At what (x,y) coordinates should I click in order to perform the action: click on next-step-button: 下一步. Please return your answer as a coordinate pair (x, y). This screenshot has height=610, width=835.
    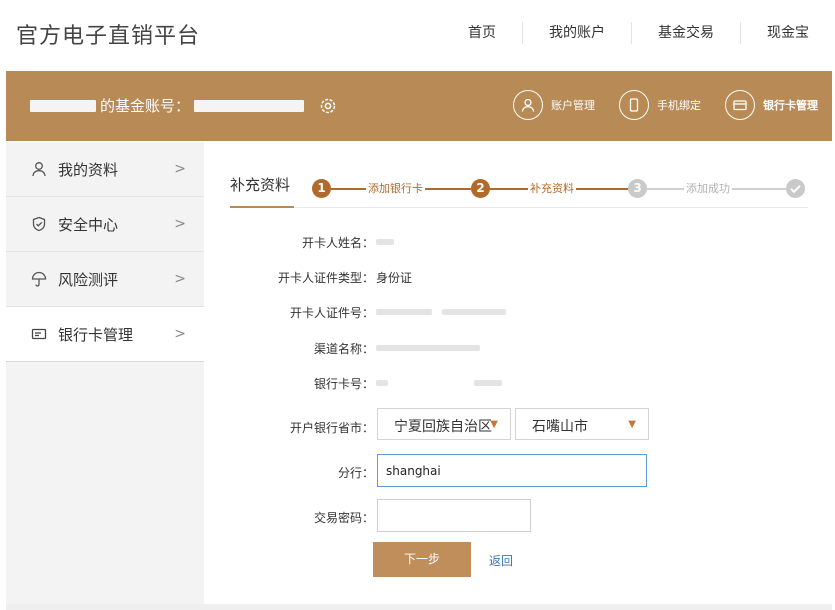
    Looking at the image, I should click on (422, 559).